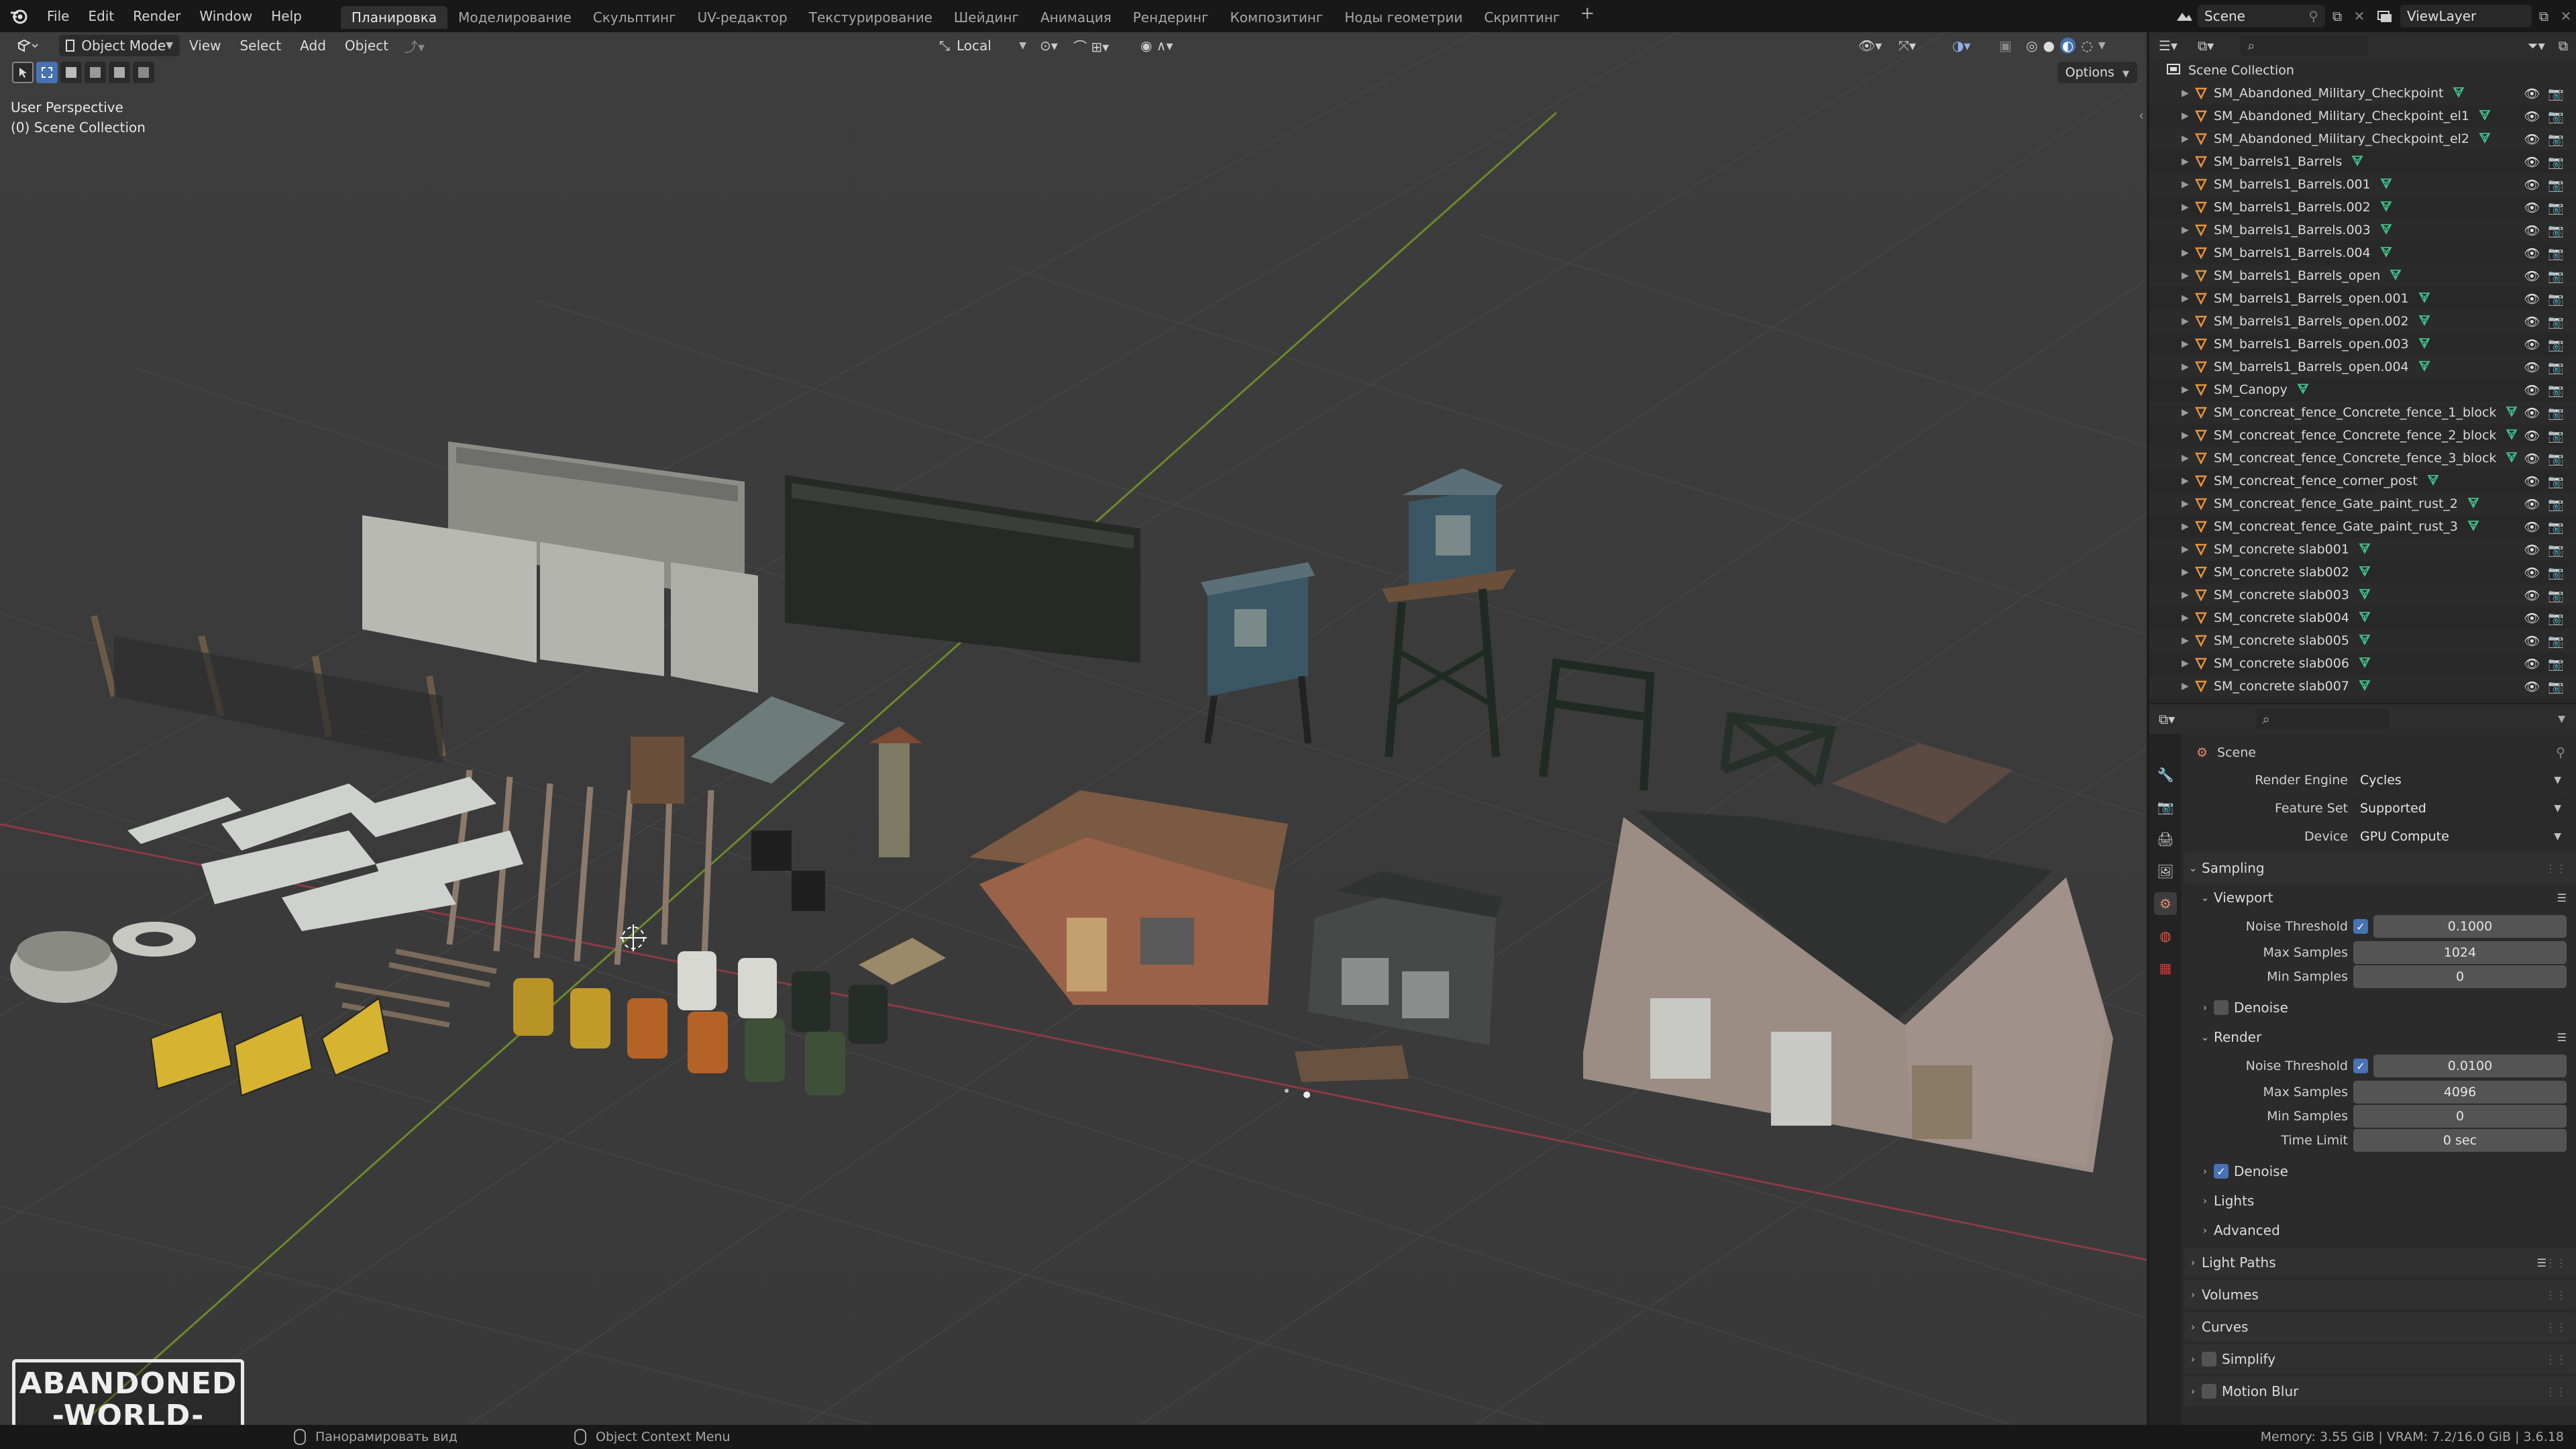 The width and height of the screenshot is (2576, 1449). I want to click on tab-shading: Шейдинг, so click(986, 17).